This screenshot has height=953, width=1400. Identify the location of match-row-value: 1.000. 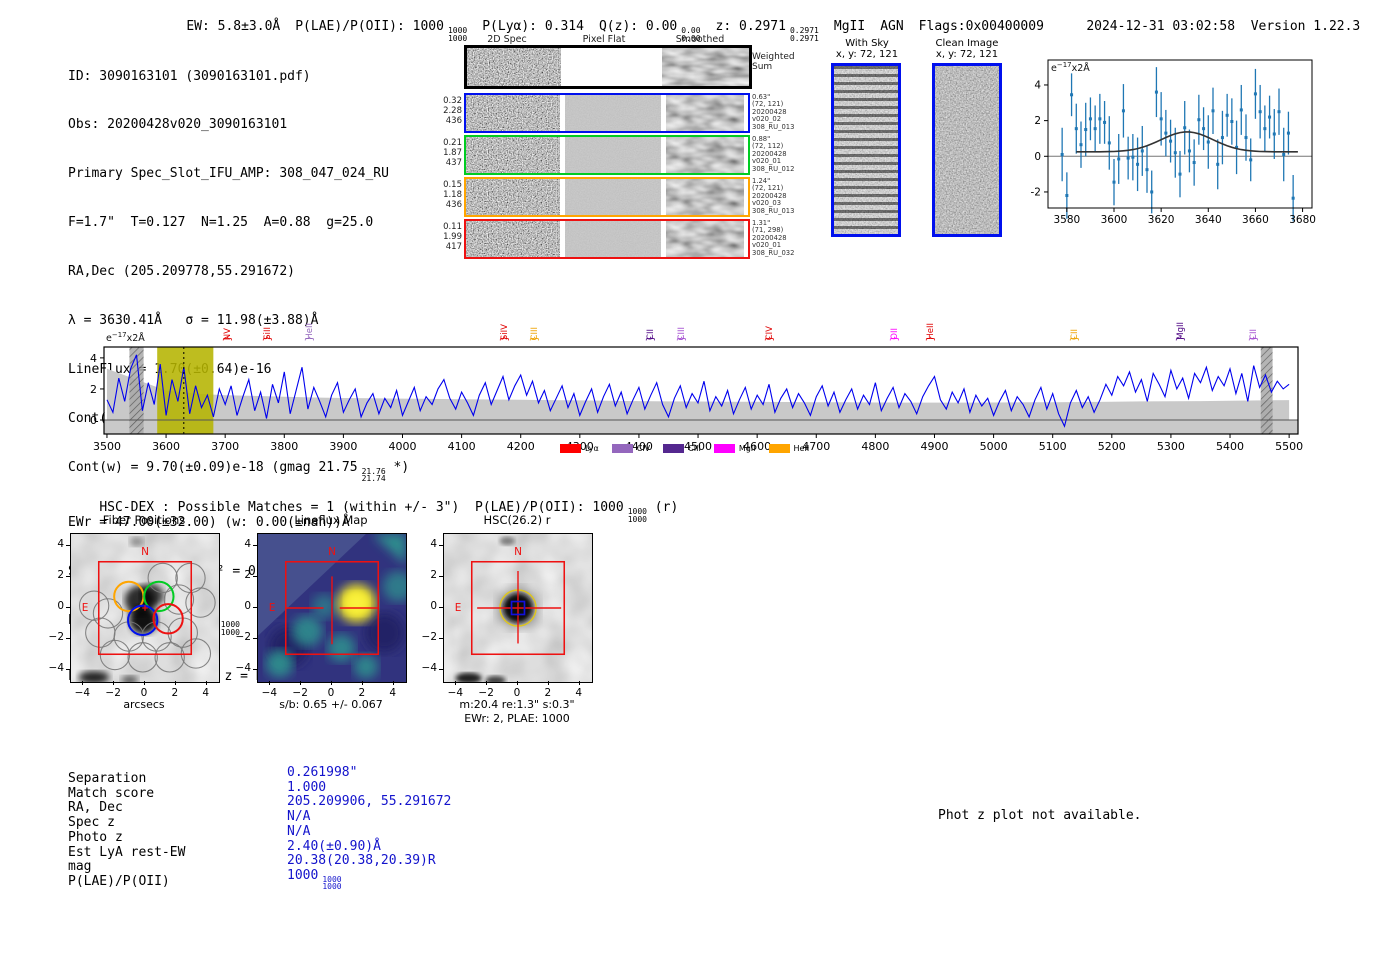
(307, 787).